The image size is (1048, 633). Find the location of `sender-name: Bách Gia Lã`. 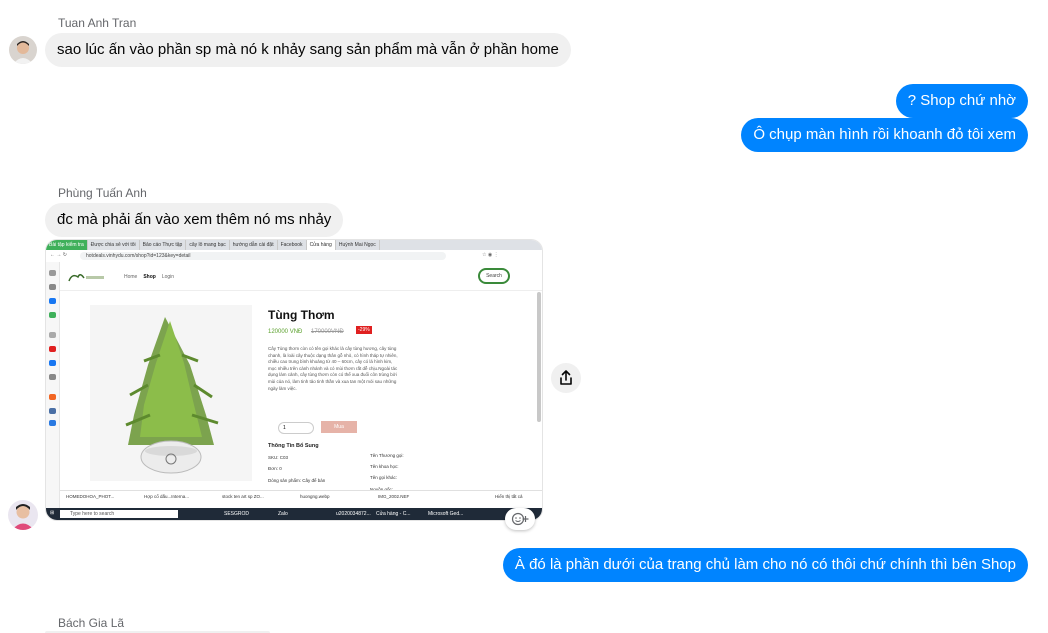

sender-name: Bách Gia Lã is located at coordinates (91, 623).